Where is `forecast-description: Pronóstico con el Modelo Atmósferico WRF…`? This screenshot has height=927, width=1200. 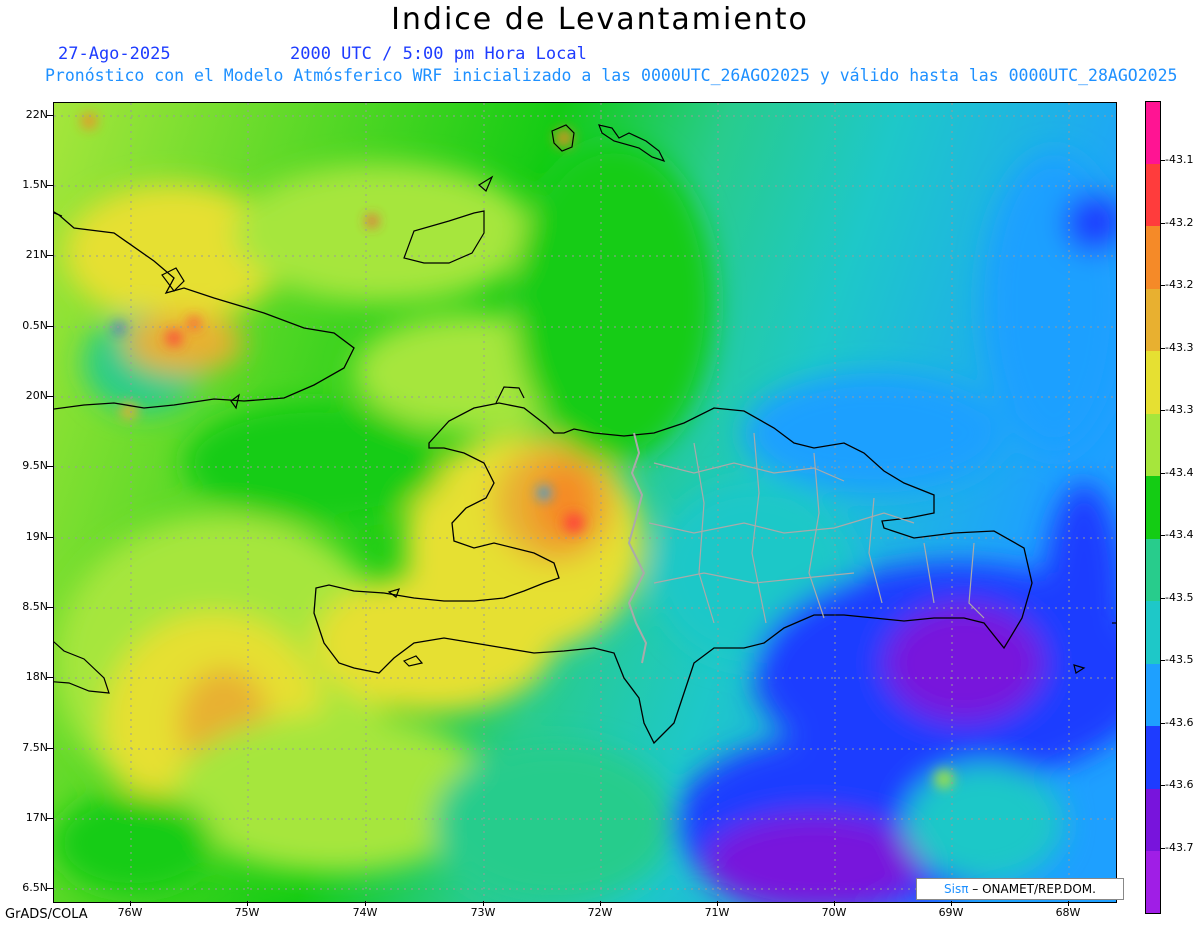 forecast-description: Pronóstico con el Modelo Atmósferico WRF… is located at coordinates (611, 75).